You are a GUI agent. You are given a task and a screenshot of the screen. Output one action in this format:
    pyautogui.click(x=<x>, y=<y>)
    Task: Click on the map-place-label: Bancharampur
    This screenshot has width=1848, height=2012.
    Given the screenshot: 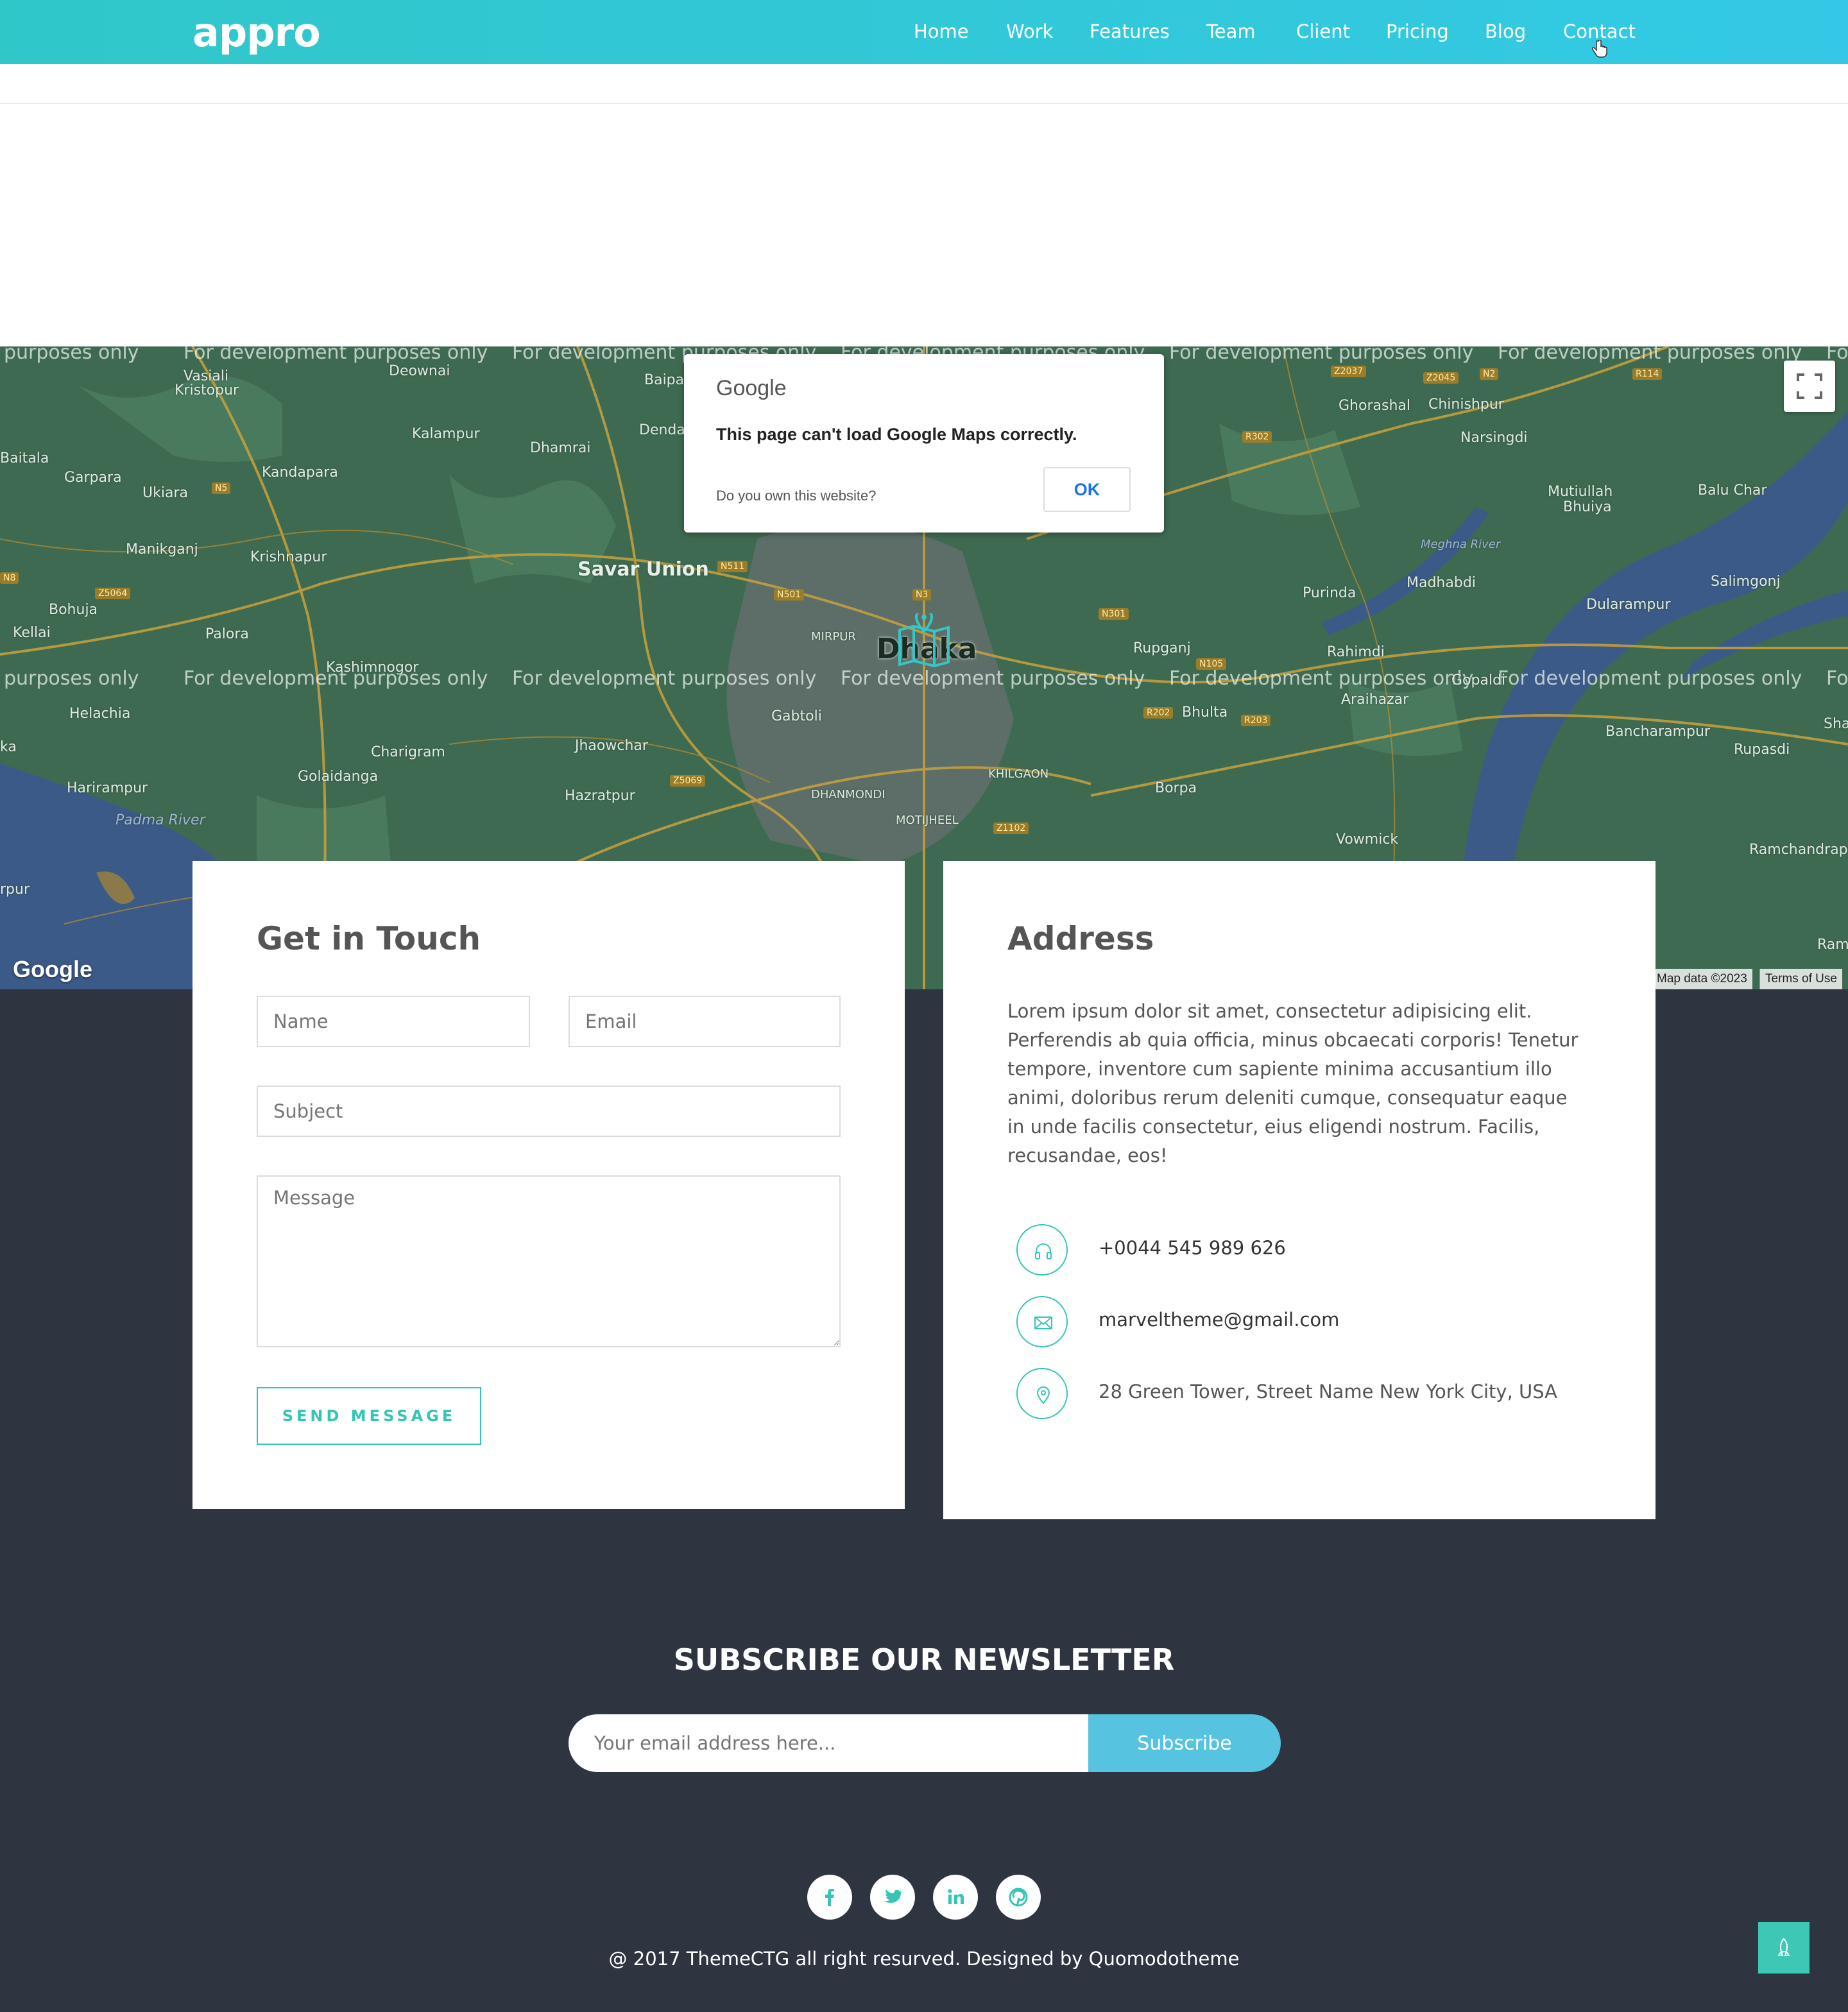 What is the action you would take?
    pyautogui.click(x=1658, y=732)
    